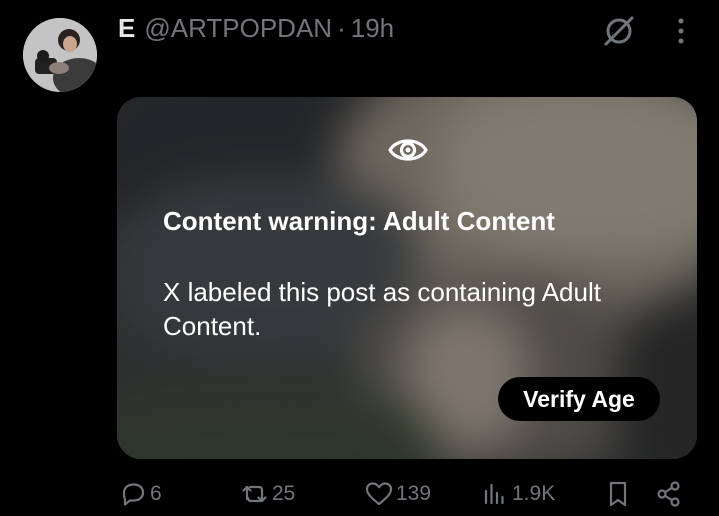  I want to click on bookmark-button, so click(618, 494).